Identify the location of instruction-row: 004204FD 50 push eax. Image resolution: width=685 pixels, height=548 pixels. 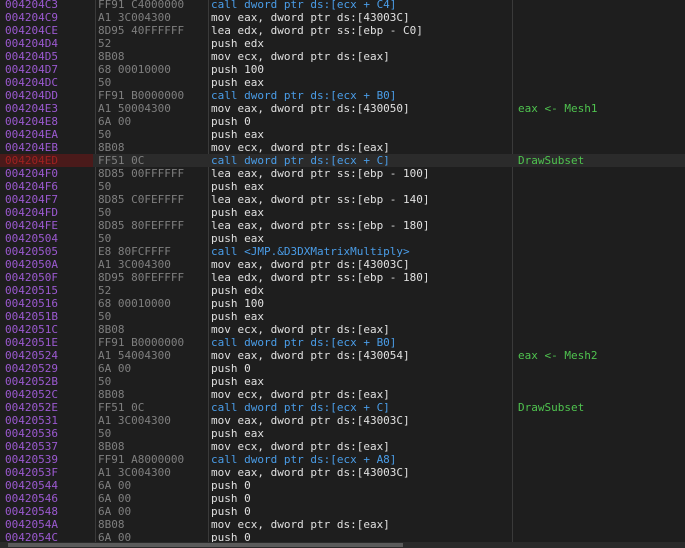
(342, 212).